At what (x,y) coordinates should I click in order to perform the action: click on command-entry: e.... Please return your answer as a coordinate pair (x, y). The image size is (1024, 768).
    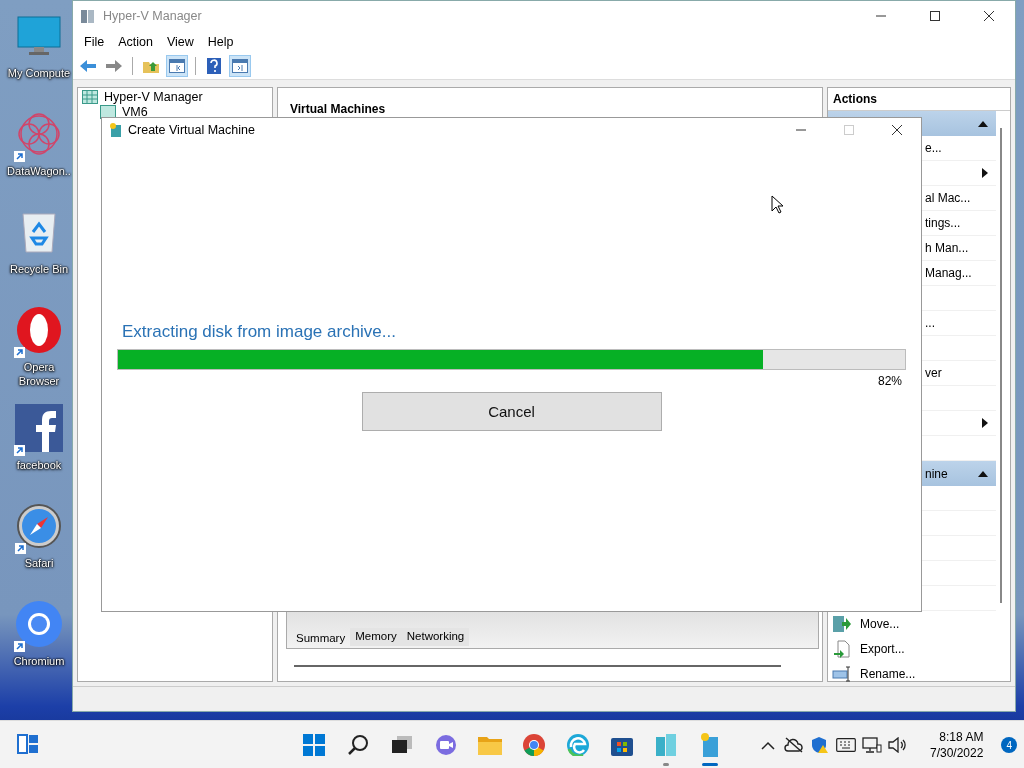
    Looking at the image, I should click on (933, 148).